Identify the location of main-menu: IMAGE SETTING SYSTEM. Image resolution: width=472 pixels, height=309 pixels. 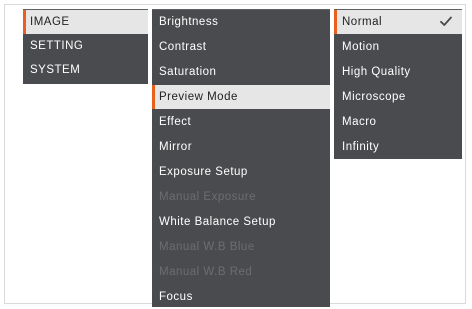
(85, 46).